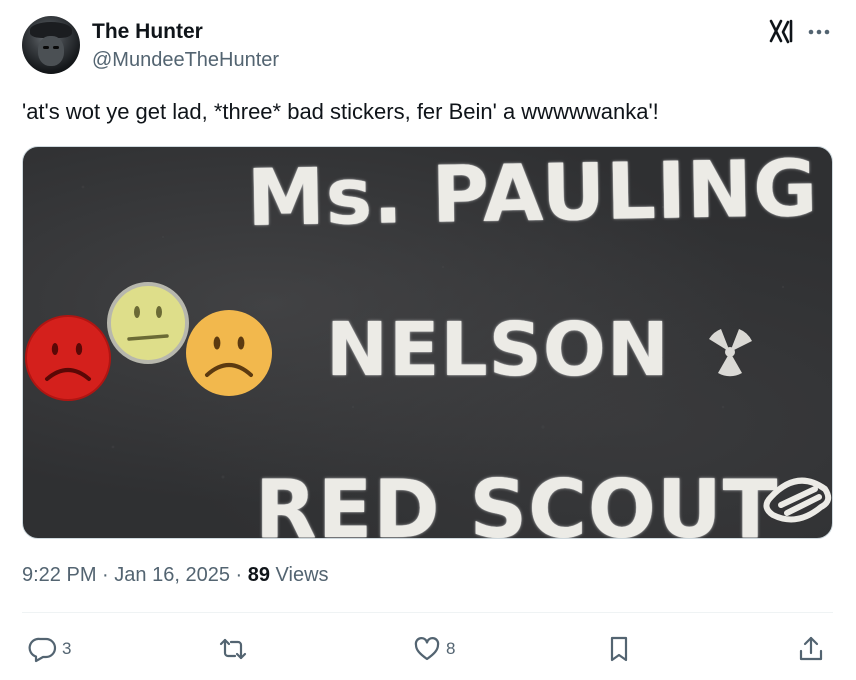 Image resolution: width=856 pixels, height=680 pixels. I want to click on grok-icon, so click(782, 31).